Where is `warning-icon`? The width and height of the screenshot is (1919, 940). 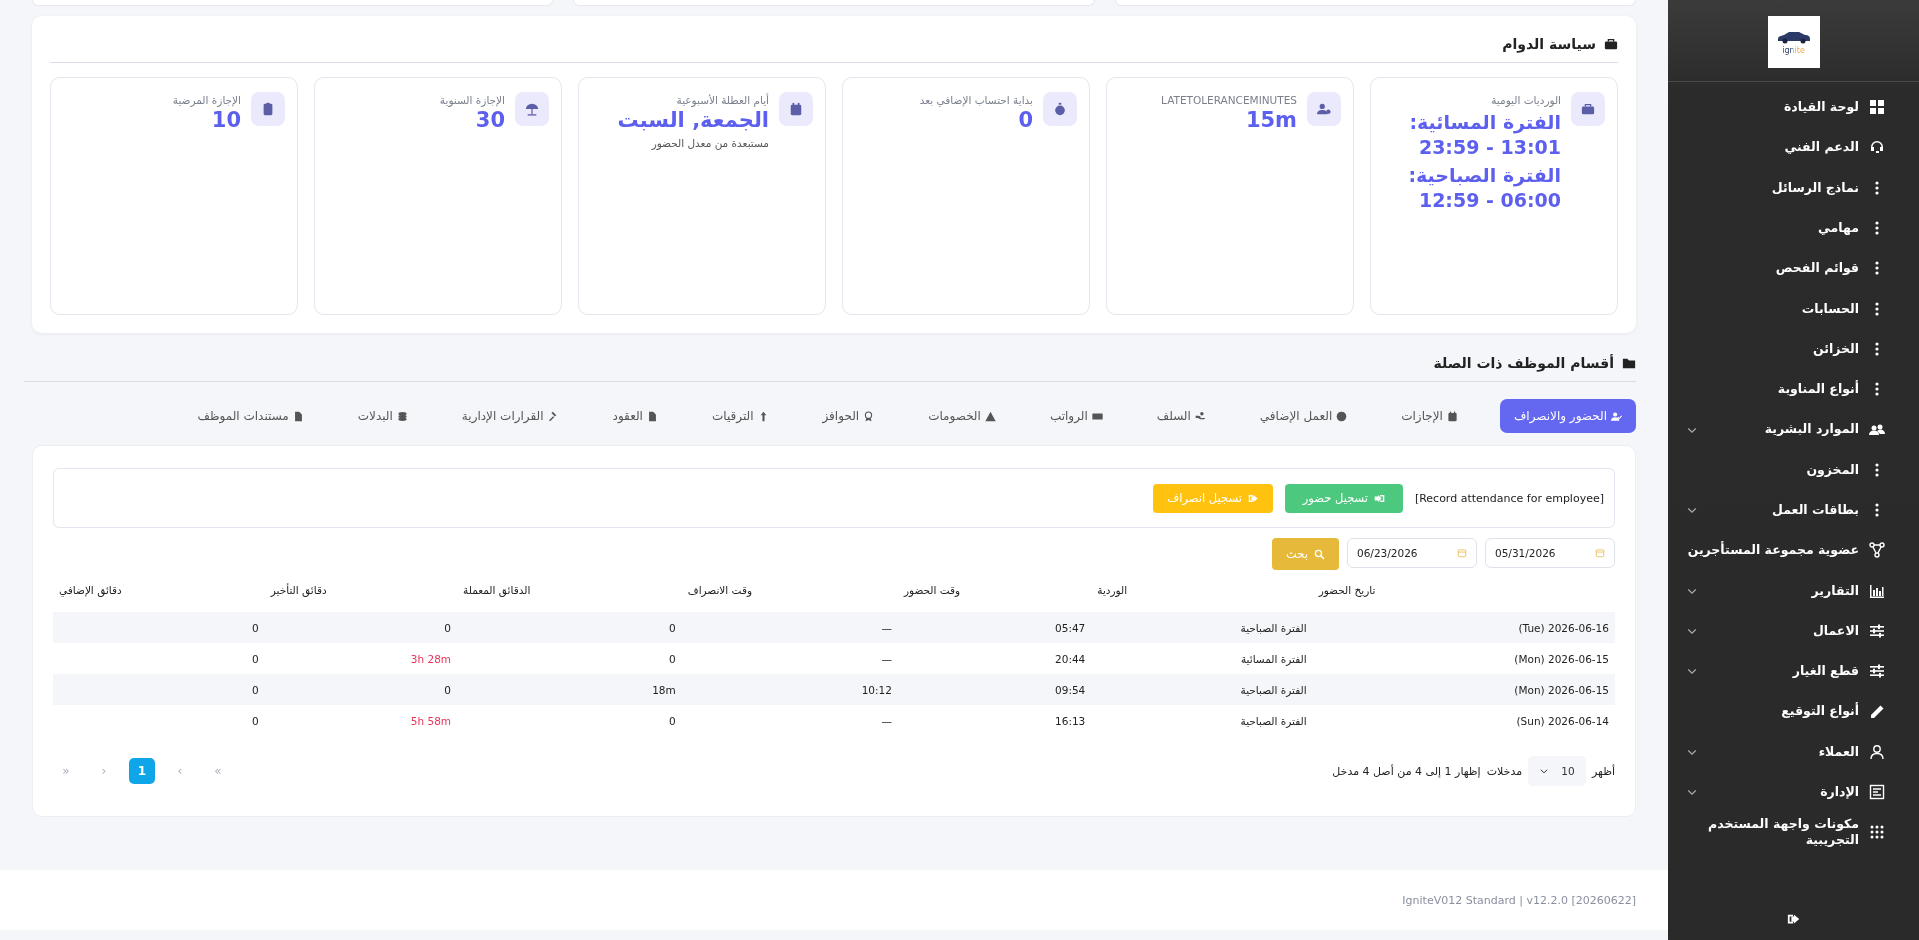
warning-icon is located at coordinates (990, 416).